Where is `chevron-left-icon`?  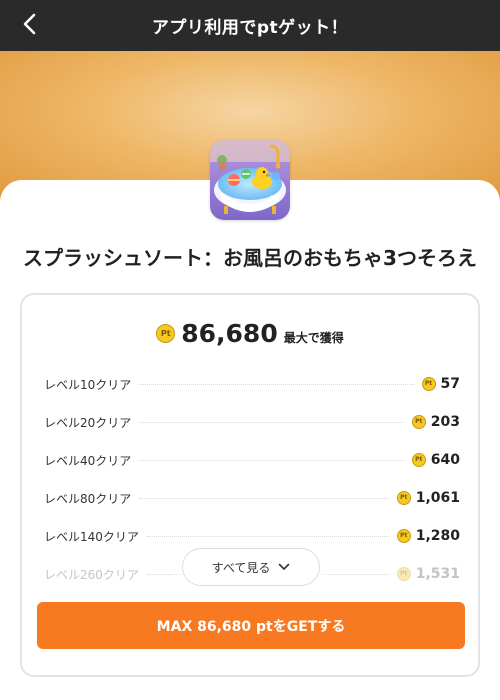
chevron-left-icon is located at coordinates (30, 26).